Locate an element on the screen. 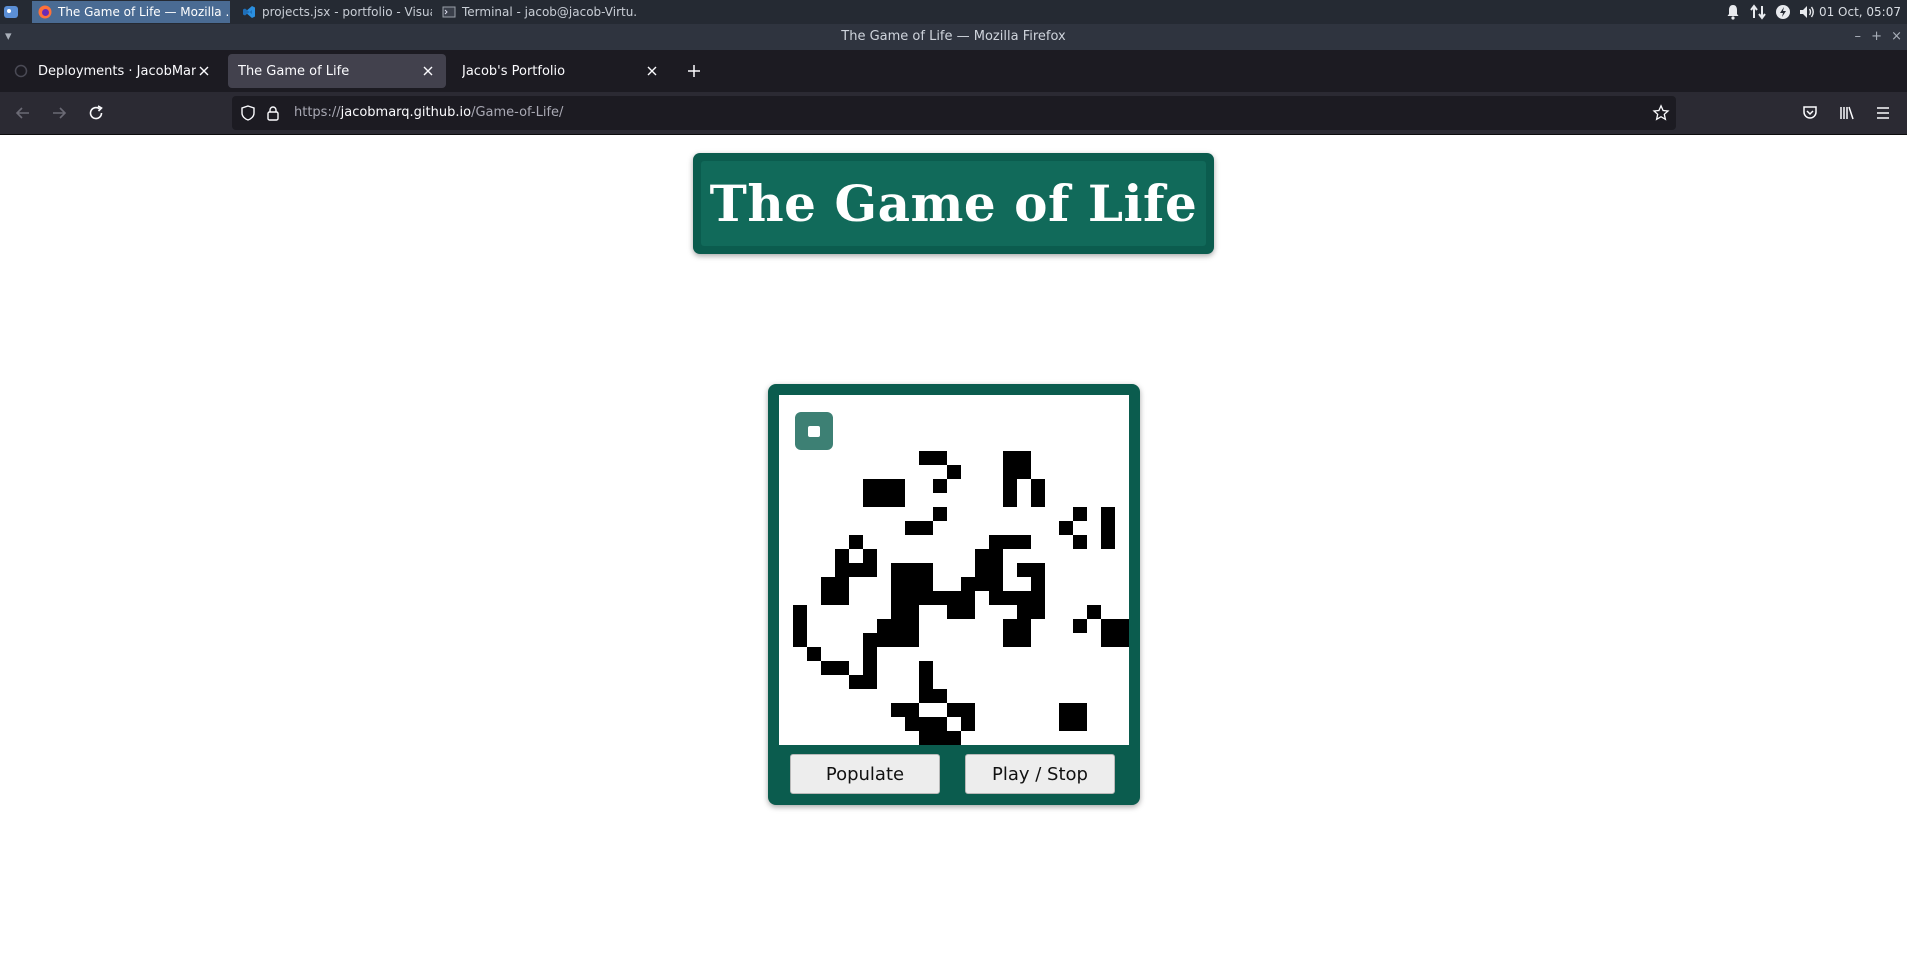 The image size is (1907, 975). populate-button: Populate is located at coordinates (865, 774).